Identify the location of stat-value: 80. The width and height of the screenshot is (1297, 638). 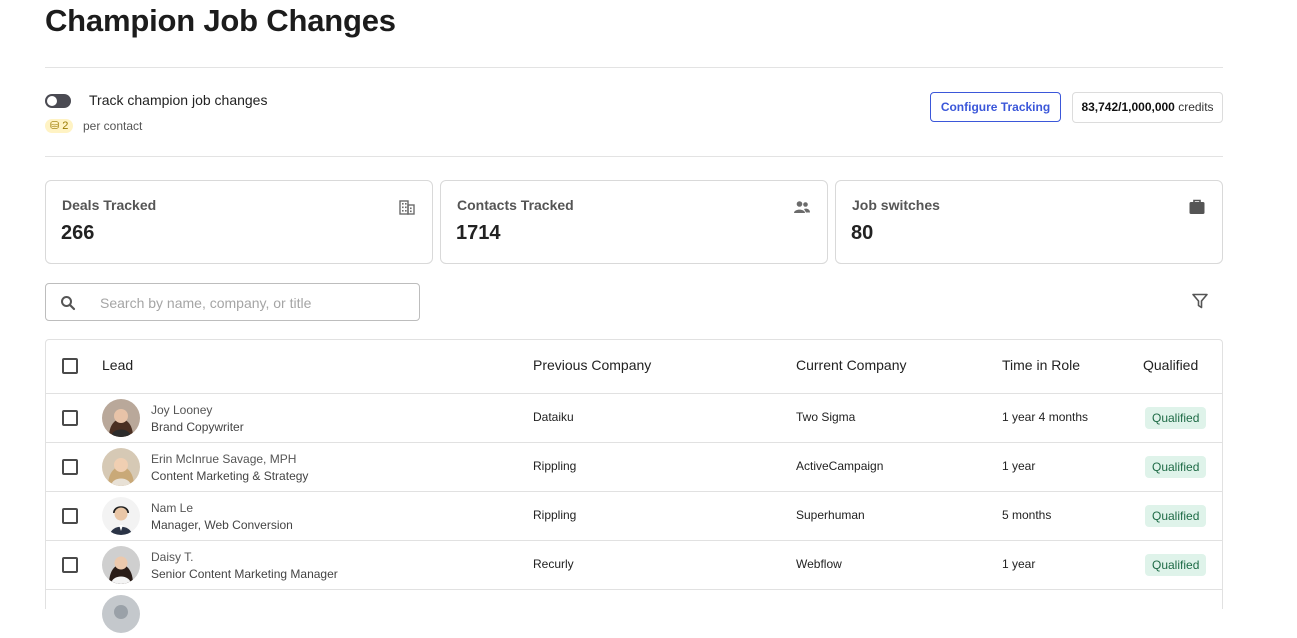
(862, 233).